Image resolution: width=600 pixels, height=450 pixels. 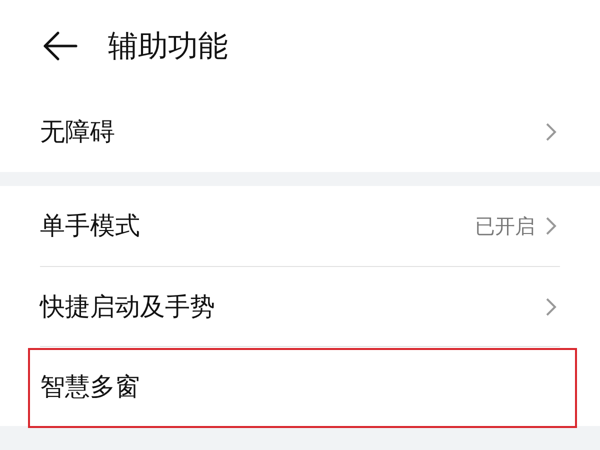 I want to click on item-label: 快捷启动及手势, so click(x=128, y=306).